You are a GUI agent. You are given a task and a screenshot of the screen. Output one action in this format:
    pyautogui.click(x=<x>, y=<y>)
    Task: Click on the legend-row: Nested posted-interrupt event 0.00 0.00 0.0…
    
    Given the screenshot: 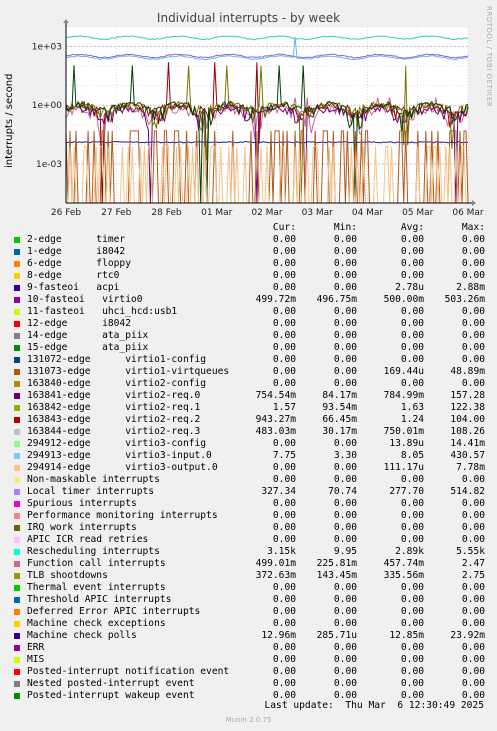 What is the action you would take?
    pyautogui.click(x=248, y=684)
    